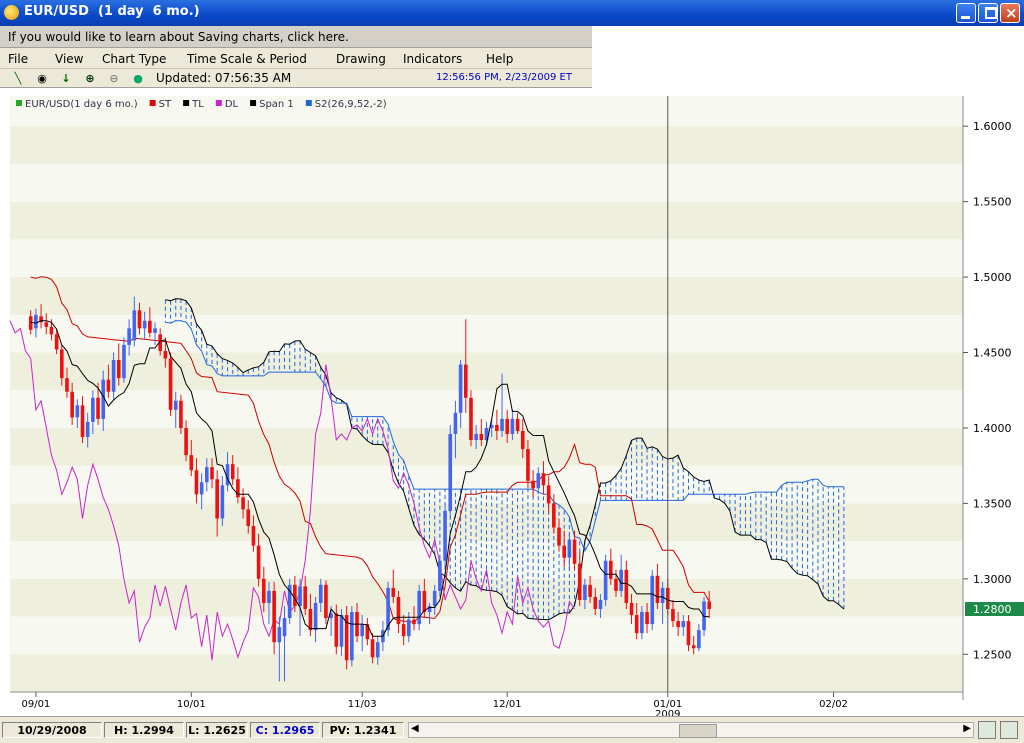 Image resolution: width=1024 pixels, height=743 pixels. I want to click on menu-indicators: Indicators, so click(432, 59).